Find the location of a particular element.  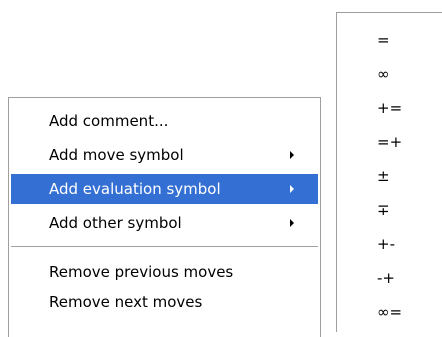

menu-separator is located at coordinates (164, 246).